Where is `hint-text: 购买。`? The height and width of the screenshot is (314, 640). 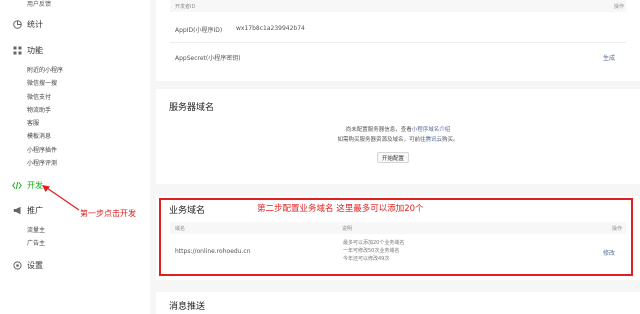
hint-text: 购买。 is located at coordinates (450, 140).